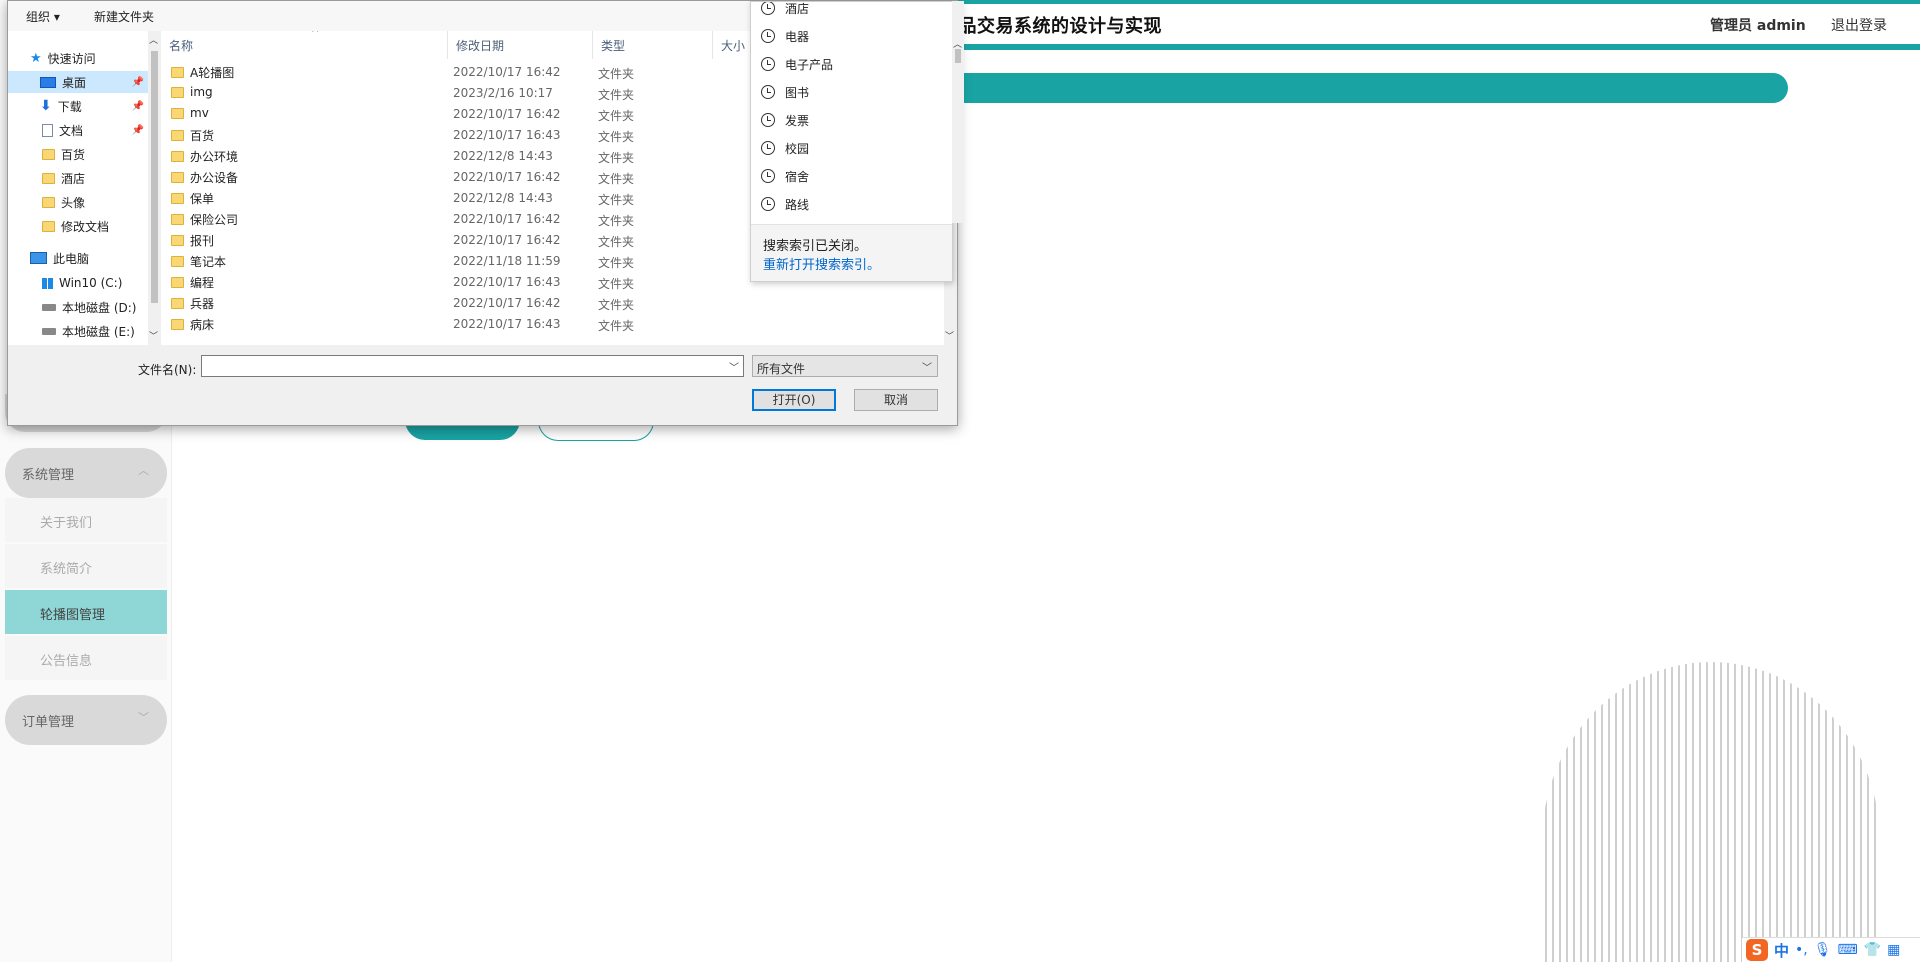 Image resolution: width=1920 pixels, height=962 pixels. What do you see at coordinates (304, 45) in the screenshot?
I see `column-header-name: 名称` at bounding box center [304, 45].